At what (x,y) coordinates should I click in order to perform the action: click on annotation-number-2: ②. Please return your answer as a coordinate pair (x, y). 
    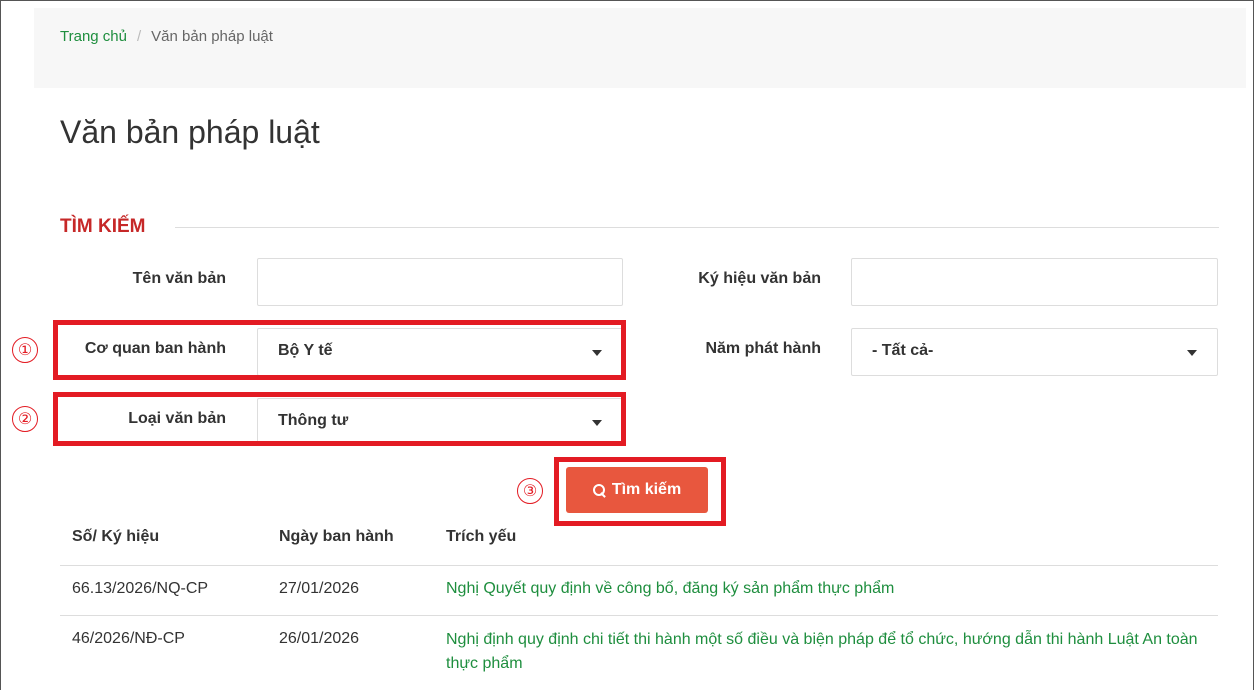
    Looking at the image, I should click on (25, 419).